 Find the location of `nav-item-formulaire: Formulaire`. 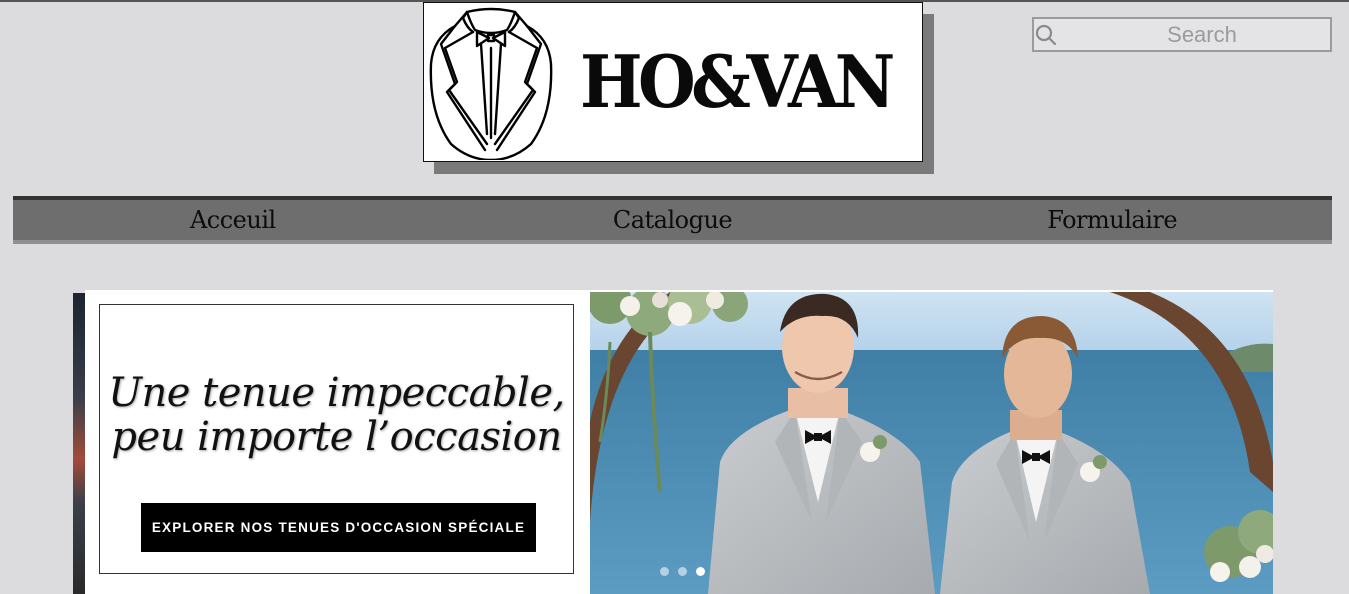

nav-item-formulaire: Formulaire is located at coordinates (1112, 220).